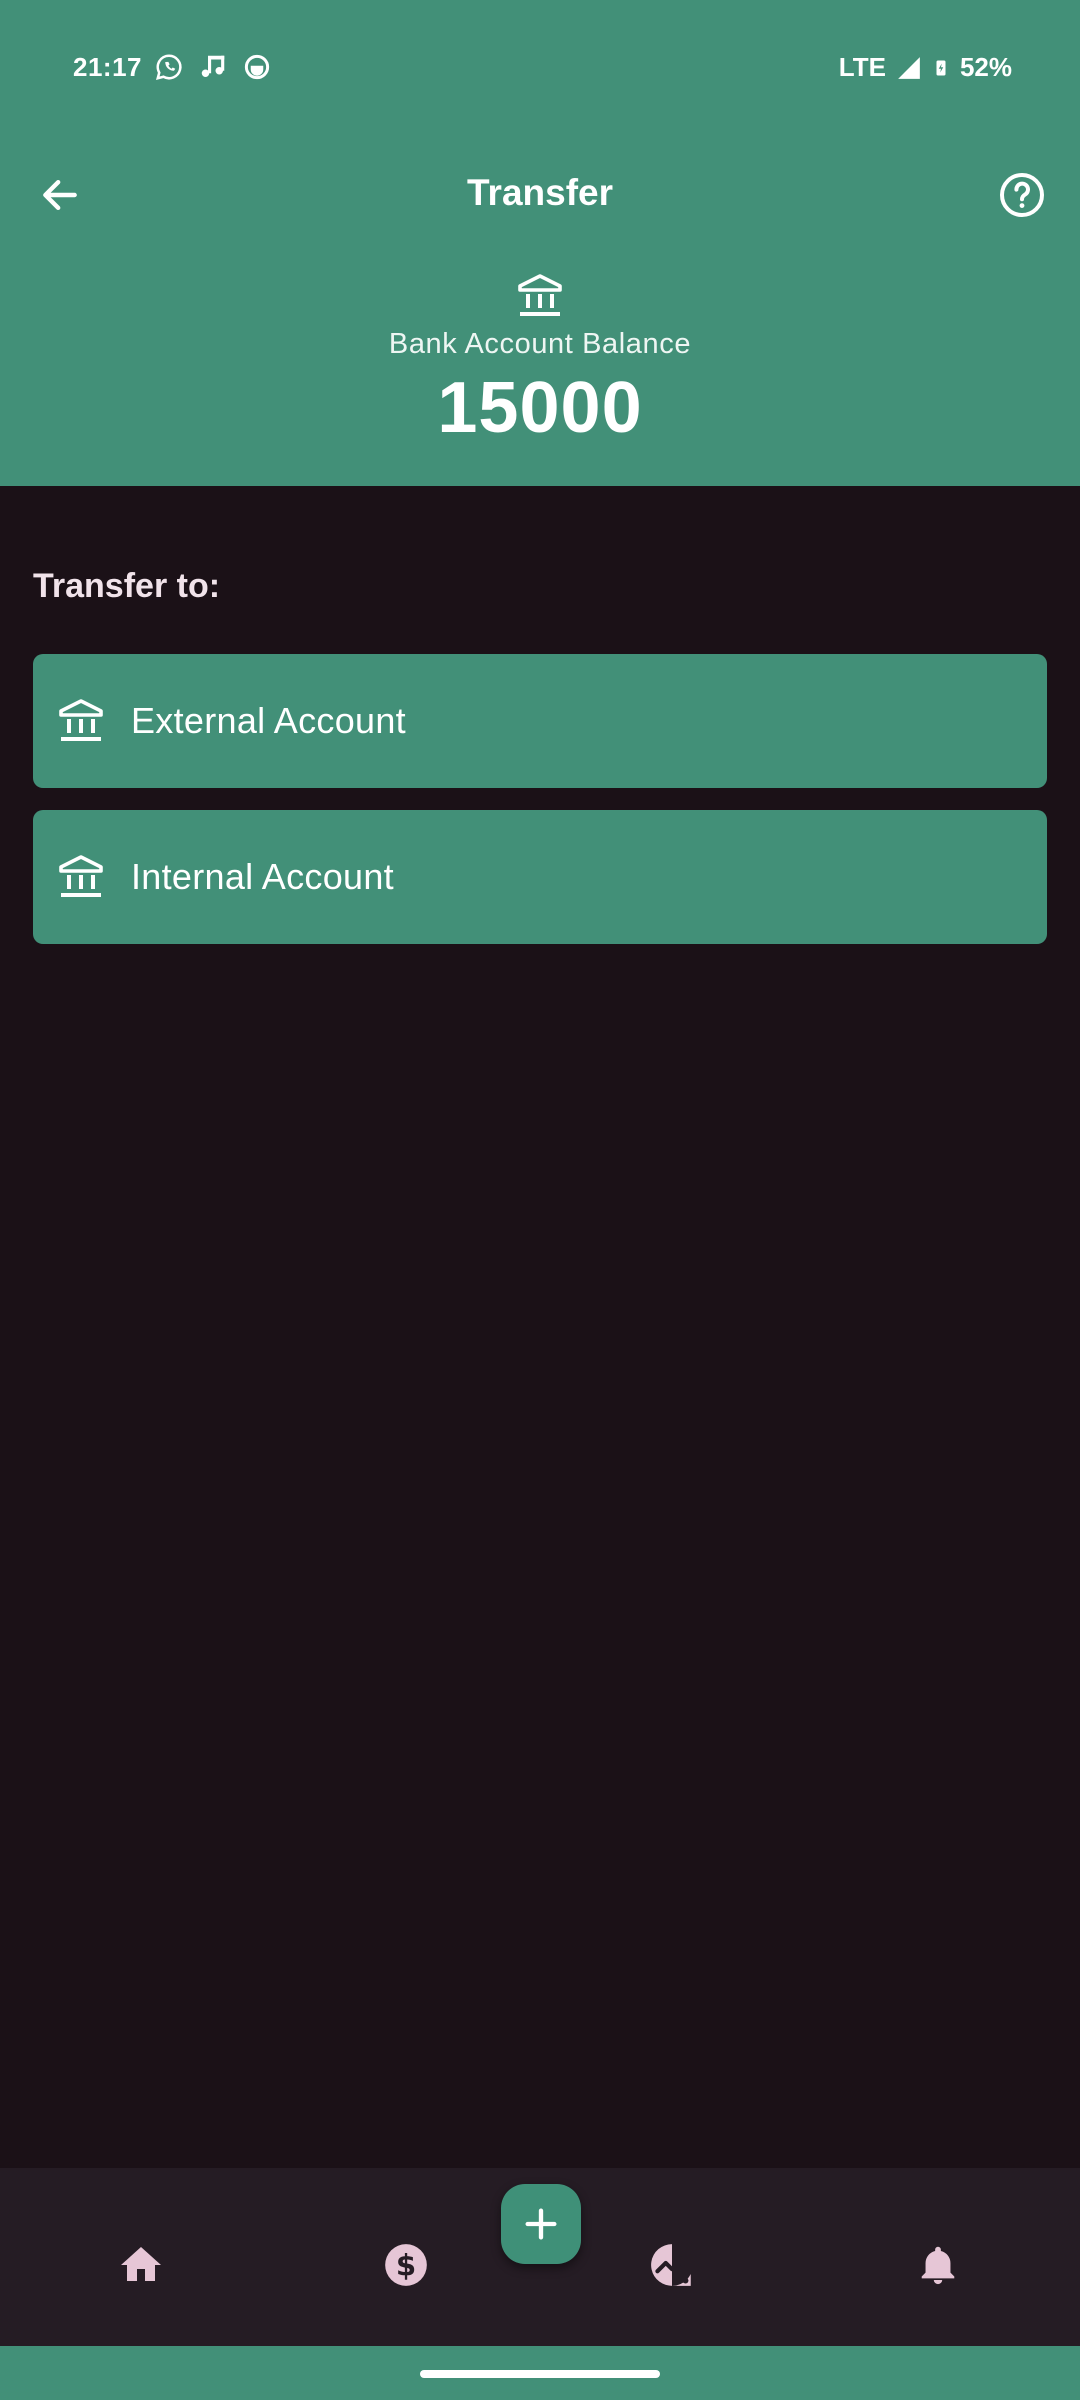  Describe the element at coordinates (540, 68) in the screenshot. I see `status-bar: 21:17 LTE 52%` at that location.